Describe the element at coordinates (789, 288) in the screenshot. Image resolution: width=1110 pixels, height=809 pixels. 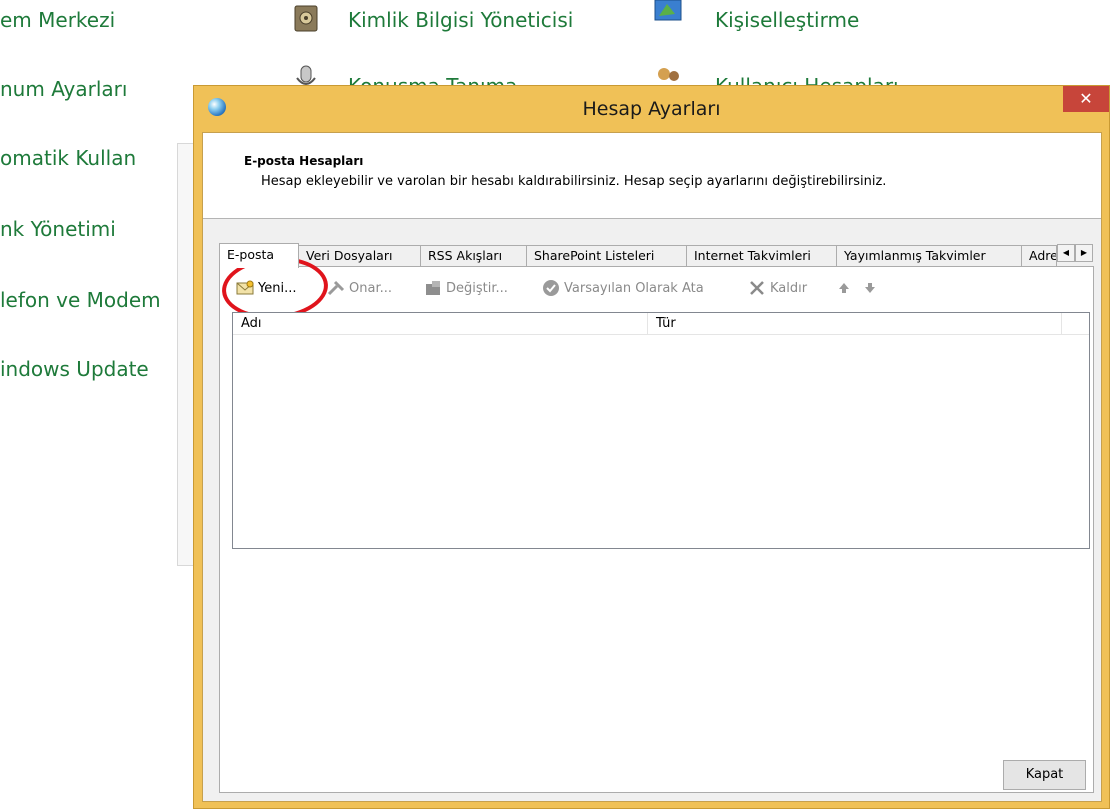
I see `remove-label: Kaldır` at that location.